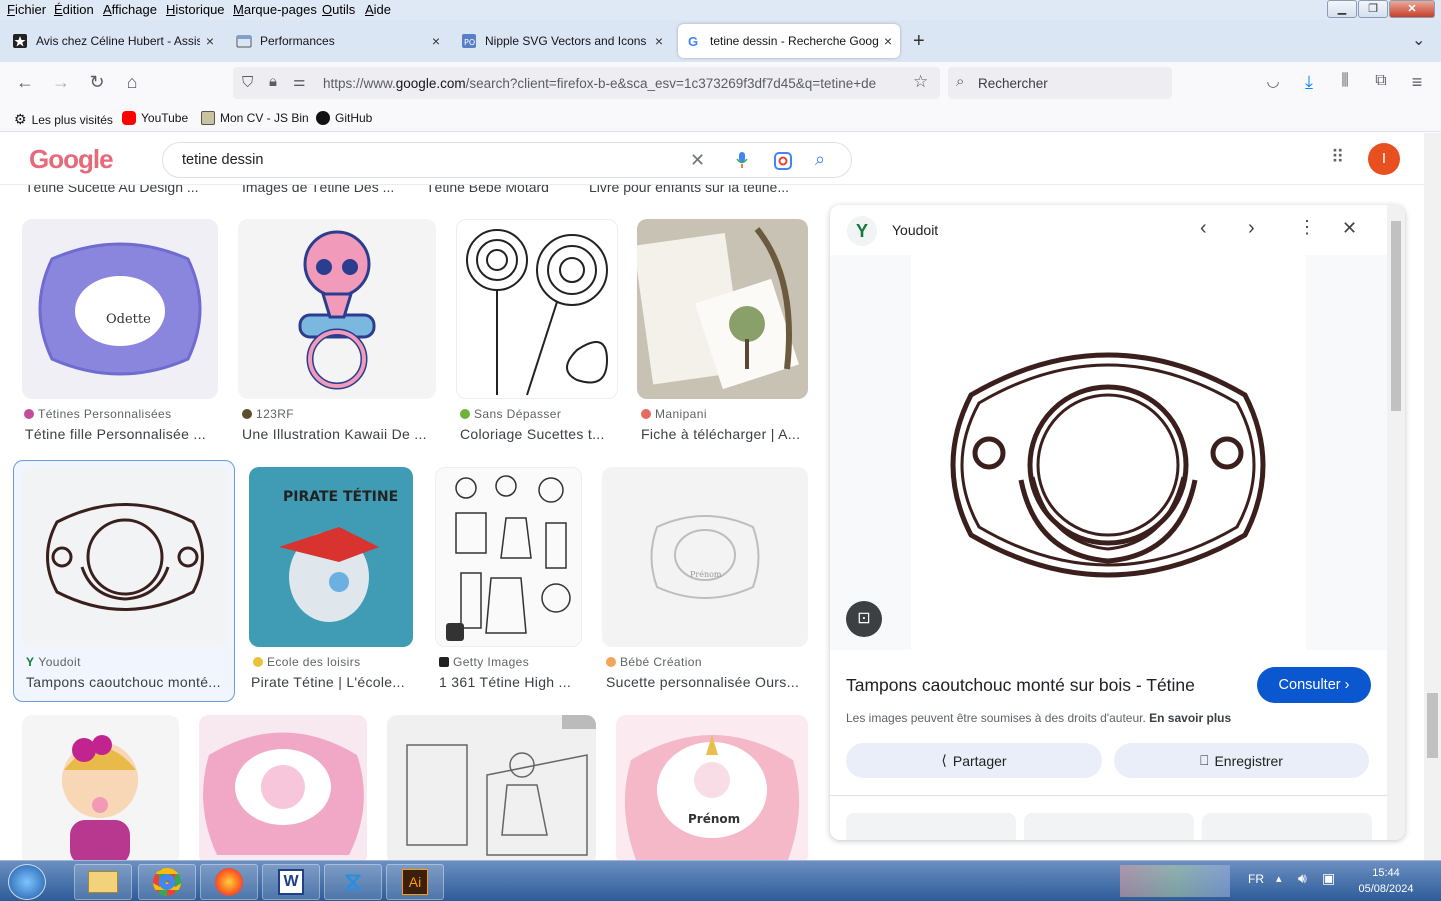  I want to click on result-source: Sans Dépasser, so click(510, 414).